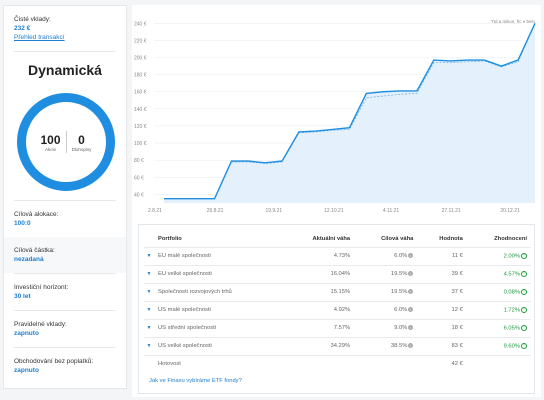 Image resolution: width=544 pixels, height=400 pixels. What do you see at coordinates (498, 291) in the screenshot?
I see `gain-cell: 0.08% ↑` at bounding box center [498, 291].